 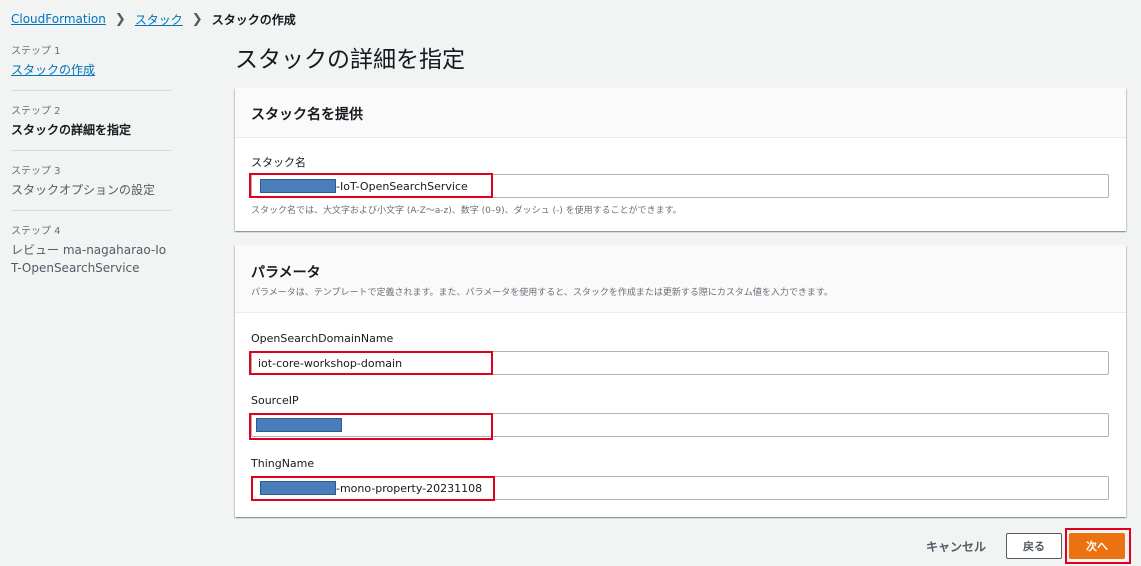 I want to click on wizard-step-2: ステップ 2 スタックの詳細を指定, so click(x=71, y=120).